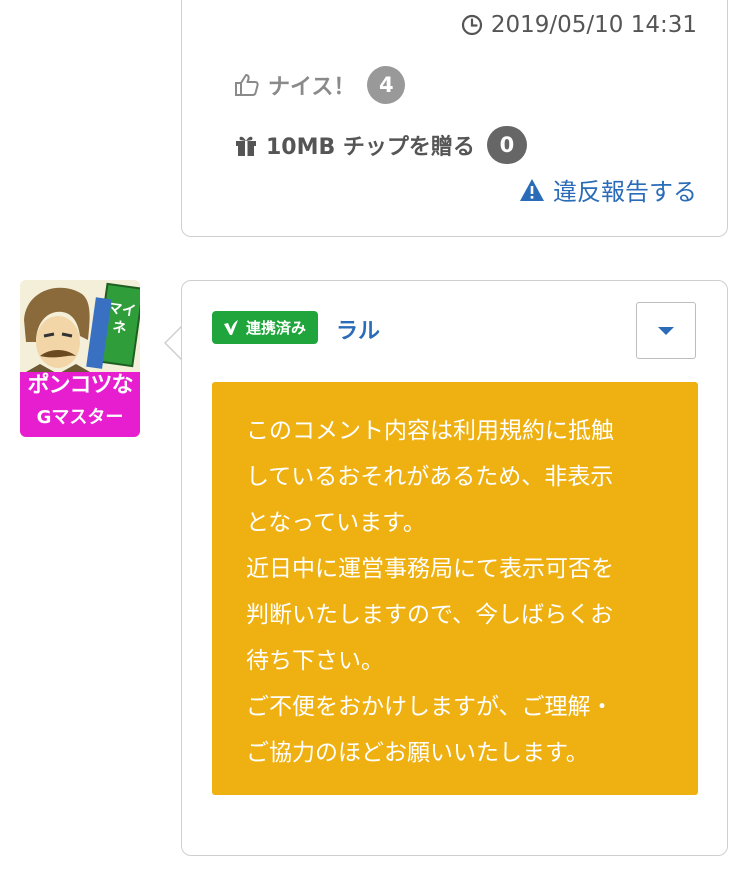 Image resolution: width=750 pixels, height=880 pixels. I want to click on avatar-caption: ポンコツな, so click(80, 386).